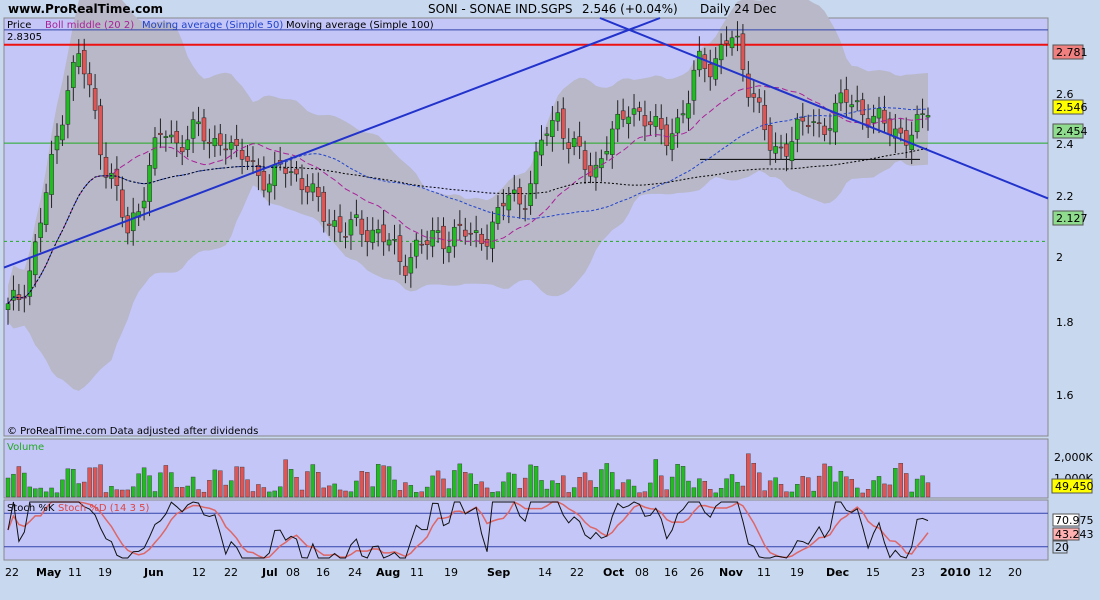 The height and width of the screenshot is (600, 1100). What do you see at coordinates (199, 572) in the screenshot?
I see `x-label: 12` at bounding box center [199, 572].